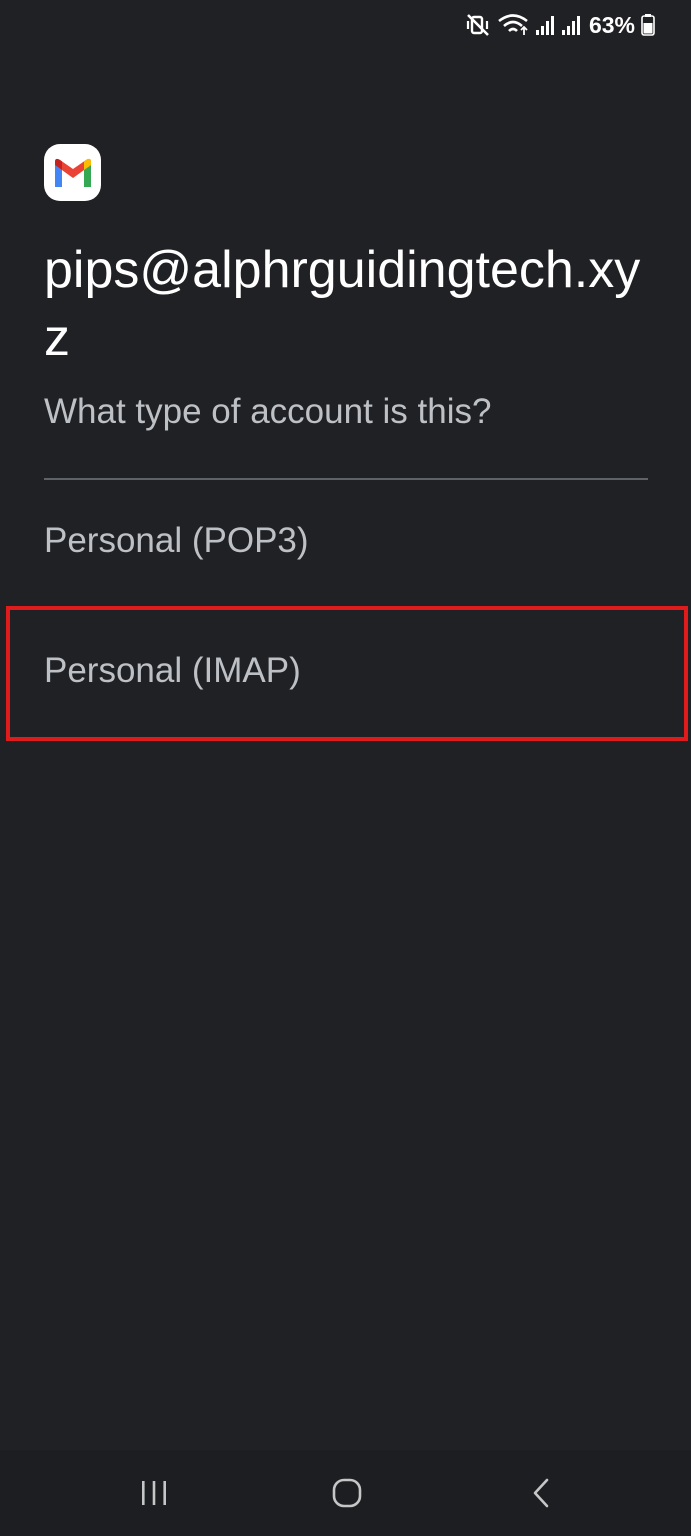  Describe the element at coordinates (345, 541) in the screenshot. I see `option-personal-pop3: Personal (POP3)` at that location.